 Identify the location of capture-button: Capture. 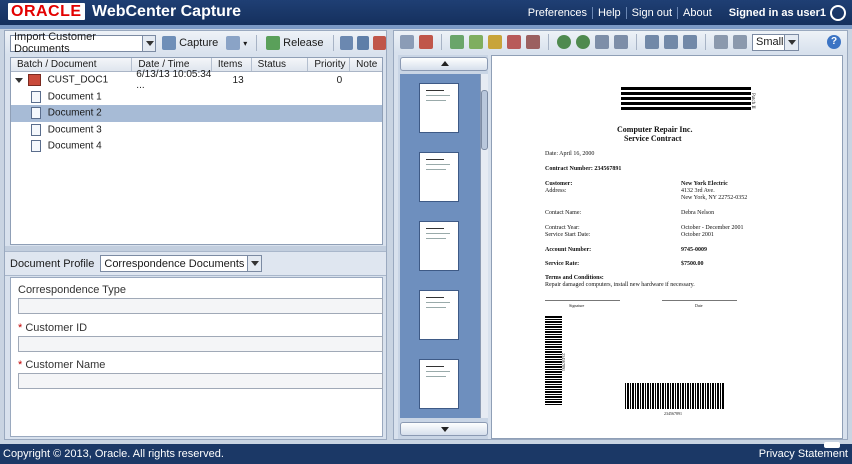
(190, 43).